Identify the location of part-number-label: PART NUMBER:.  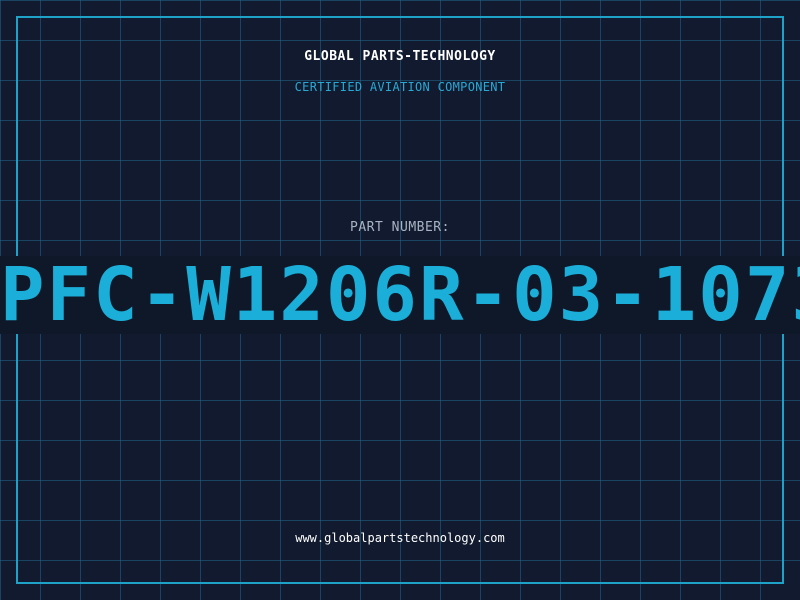
(400, 227).